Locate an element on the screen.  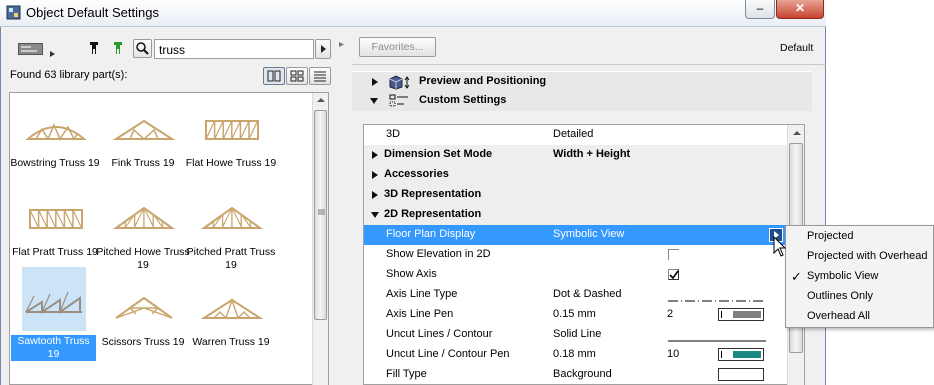
library-scrollbar is located at coordinates (320, 239).